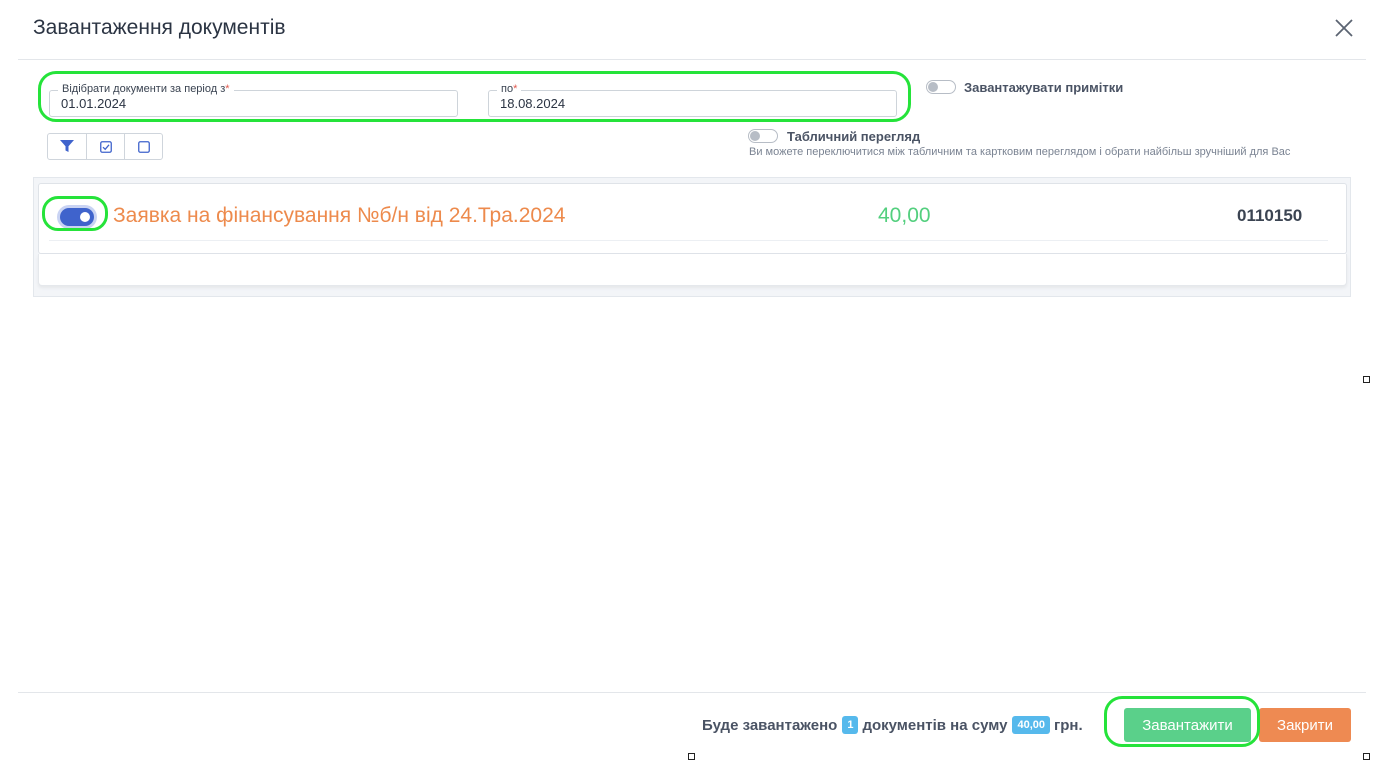 This screenshot has height=764, width=1379. Describe the element at coordinates (763, 136) in the screenshot. I see `table-view-toggle` at that location.